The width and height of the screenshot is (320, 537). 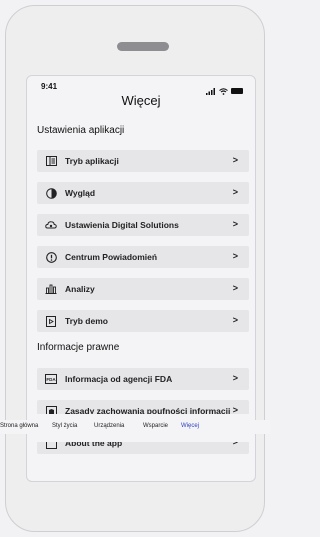 What do you see at coordinates (80, 193) in the screenshot?
I see `menu-item-label: Wygląd` at bounding box center [80, 193].